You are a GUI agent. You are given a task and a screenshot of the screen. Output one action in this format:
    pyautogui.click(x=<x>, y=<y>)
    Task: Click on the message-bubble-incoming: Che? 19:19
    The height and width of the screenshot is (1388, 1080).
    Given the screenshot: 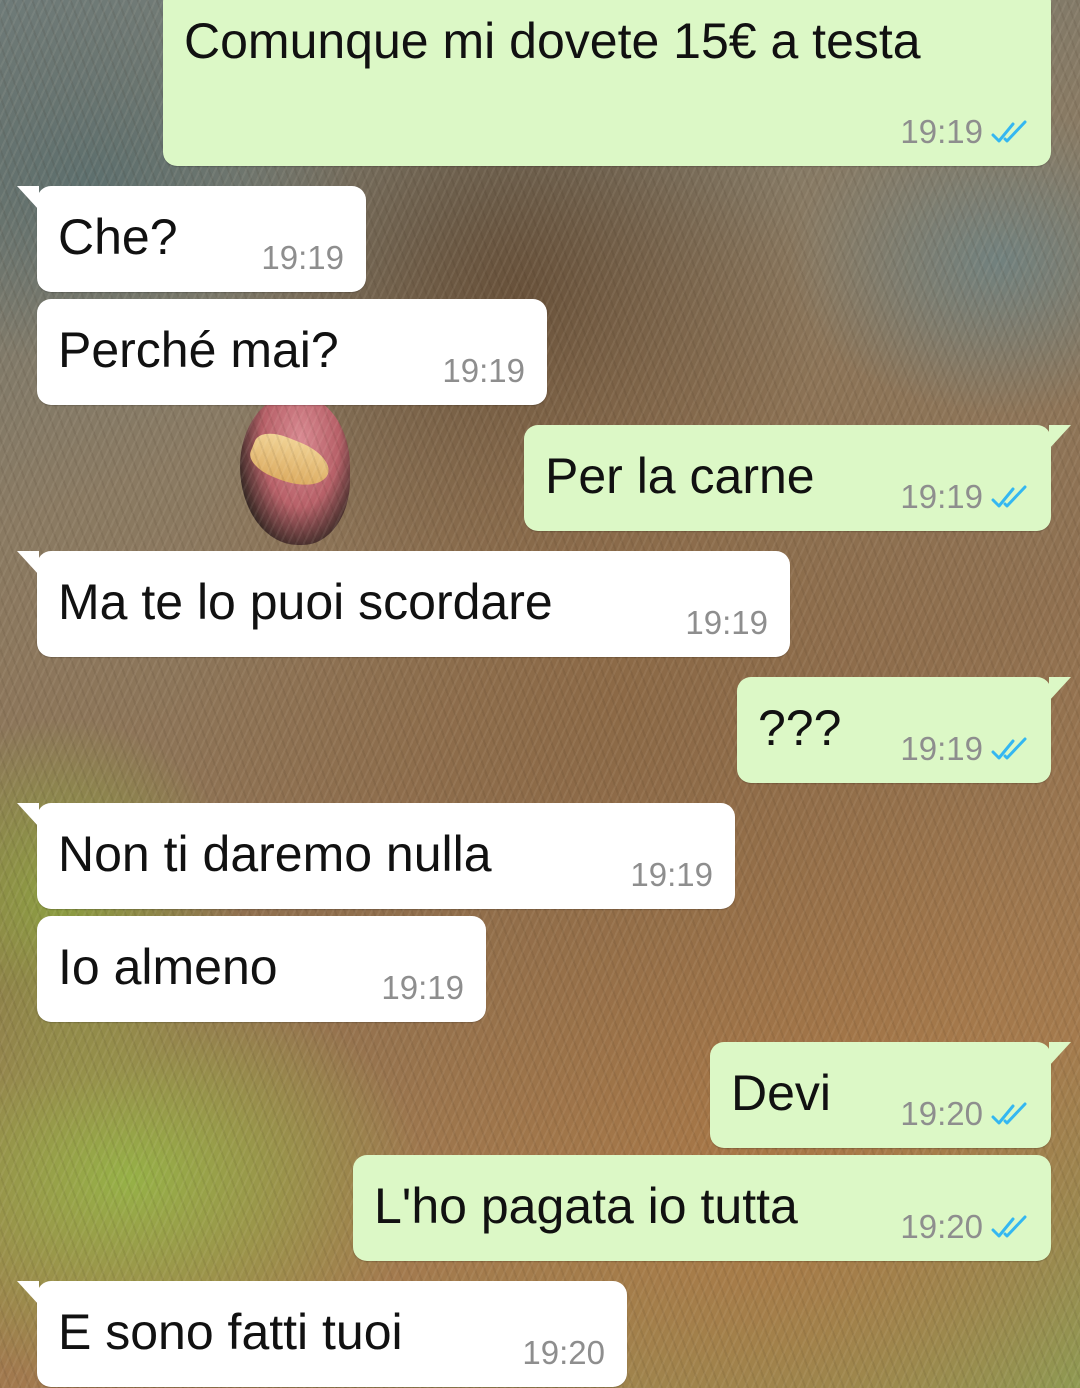 What is the action you would take?
    pyautogui.click(x=191, y=239)
    